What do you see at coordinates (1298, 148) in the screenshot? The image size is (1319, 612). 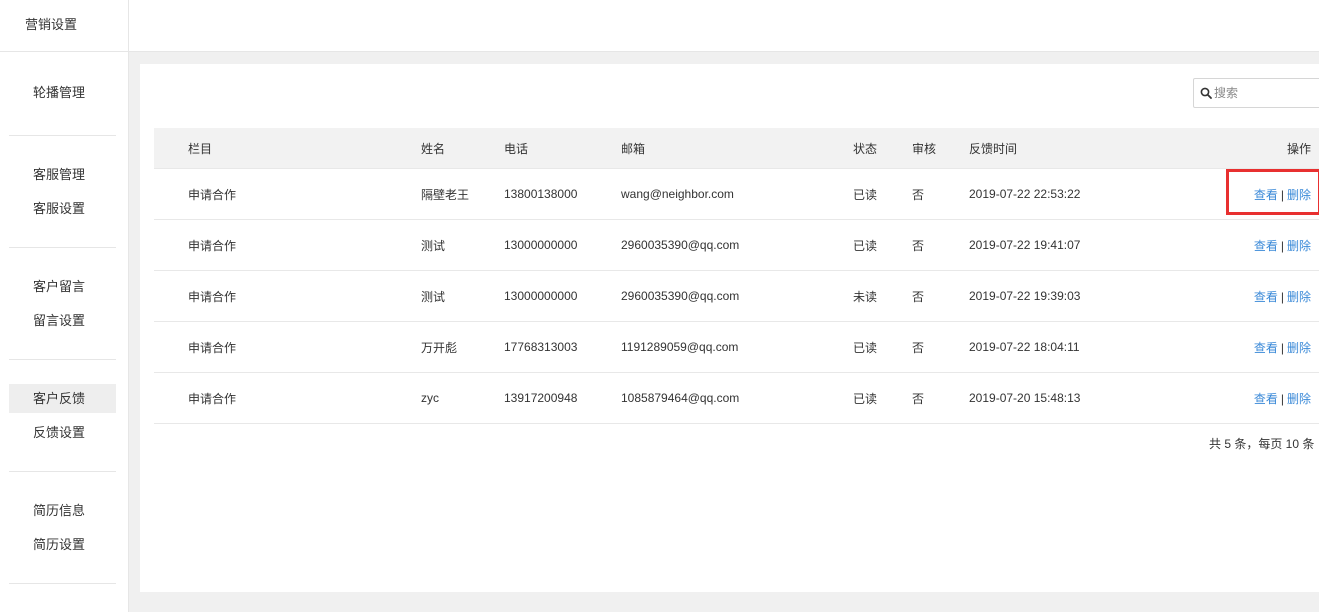 I see `column-header-actions: 操作` at bounding box center [1298, 148].